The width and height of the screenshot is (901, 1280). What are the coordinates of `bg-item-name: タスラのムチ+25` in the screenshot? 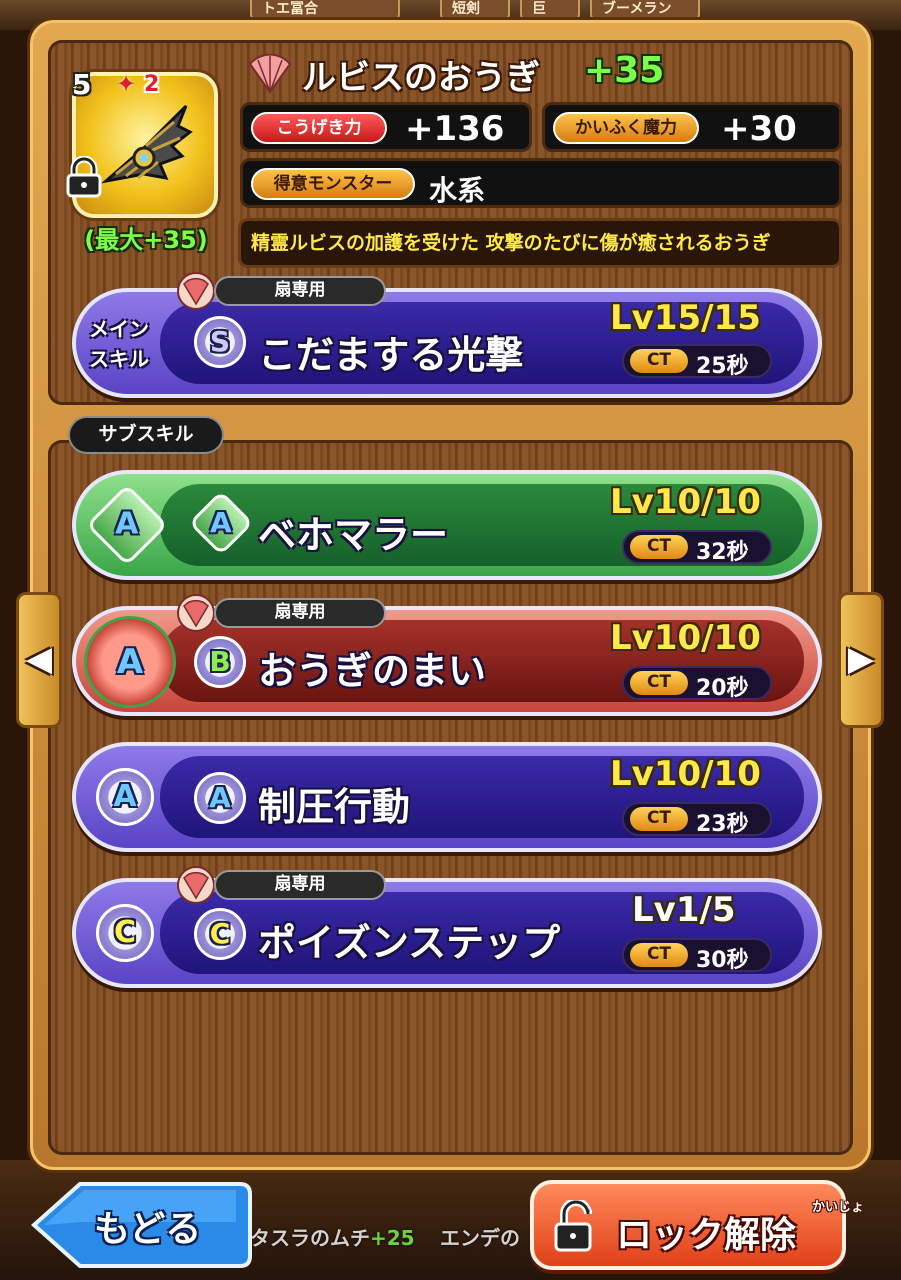 It's located at (332, 1238).